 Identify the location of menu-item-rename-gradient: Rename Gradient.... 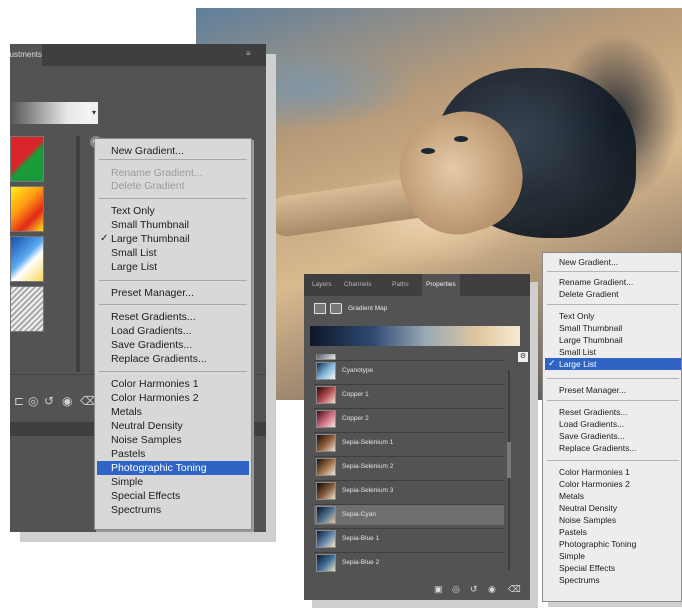
(596, 282).